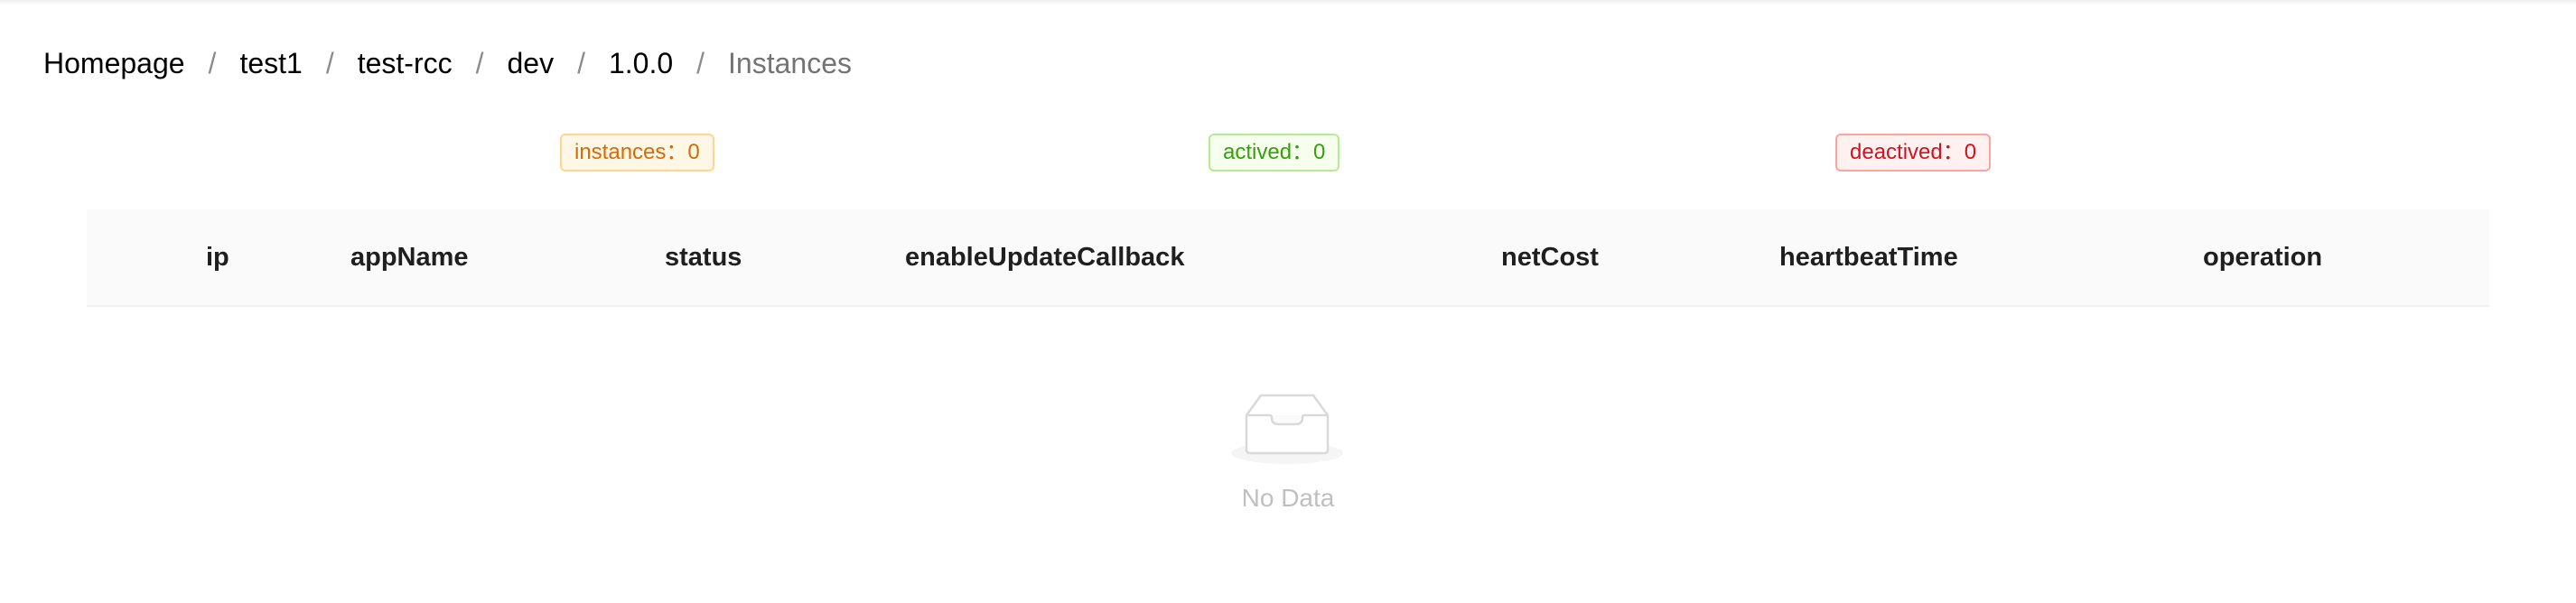 The height and width of the screenshot is (603, 2576). Describe the element at coordinates (790, 63) in the screenshot. I see `breadcrumb-current-instances: Instances` at that location.